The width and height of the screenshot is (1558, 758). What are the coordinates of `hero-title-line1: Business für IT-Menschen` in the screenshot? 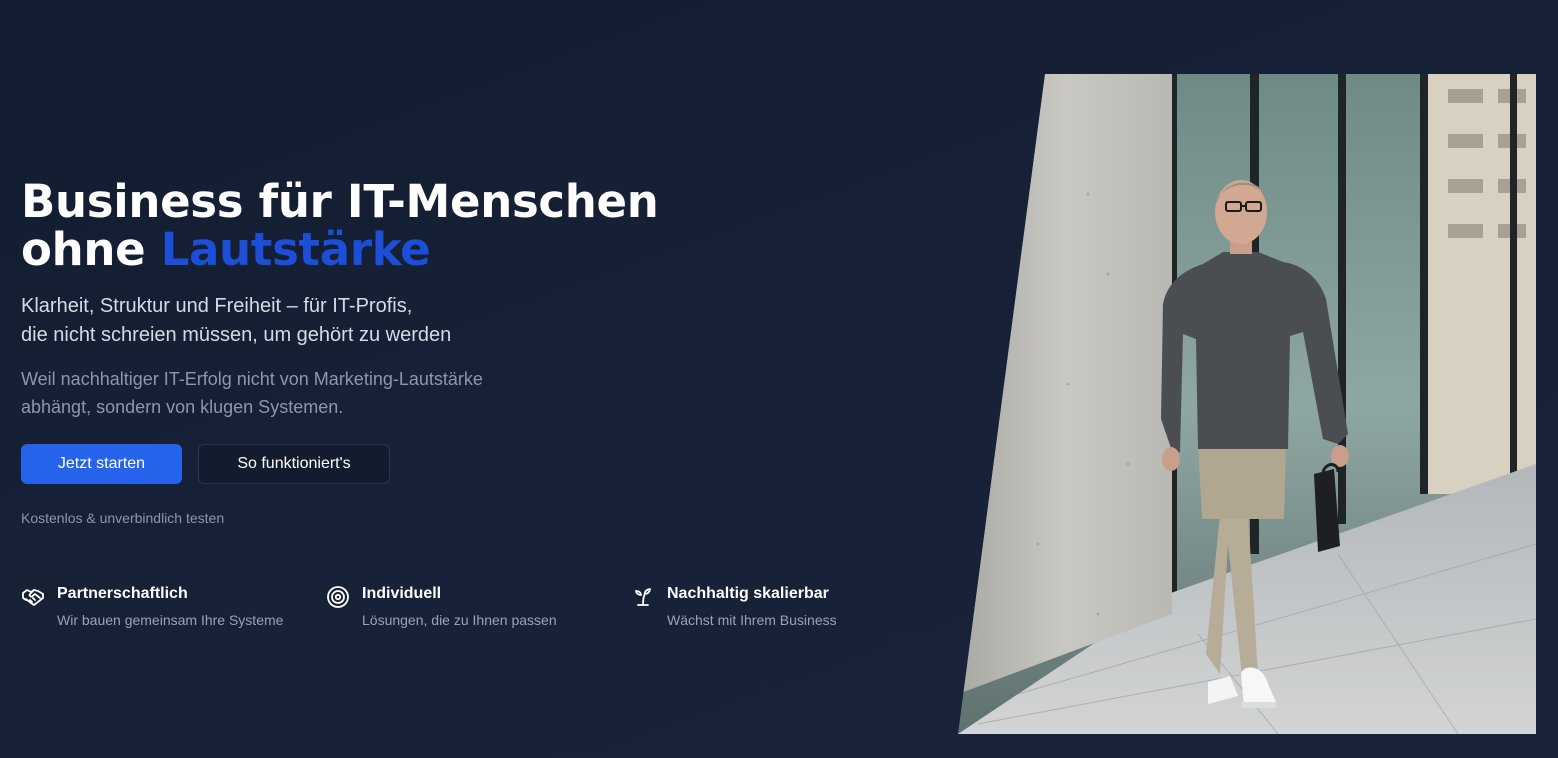 It's located at (340, 201).